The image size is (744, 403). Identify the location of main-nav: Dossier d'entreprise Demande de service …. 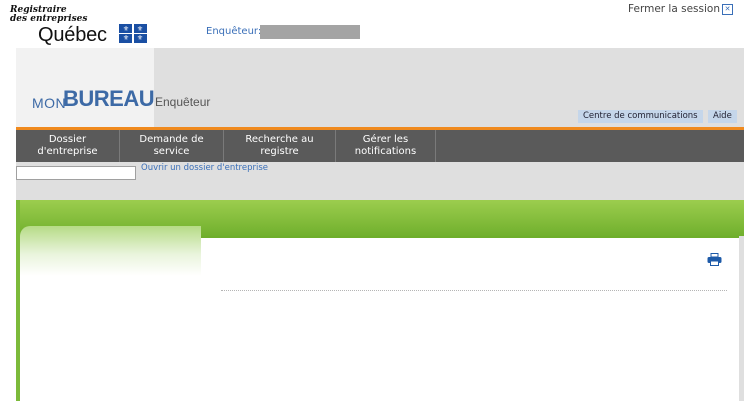
(380, 146).